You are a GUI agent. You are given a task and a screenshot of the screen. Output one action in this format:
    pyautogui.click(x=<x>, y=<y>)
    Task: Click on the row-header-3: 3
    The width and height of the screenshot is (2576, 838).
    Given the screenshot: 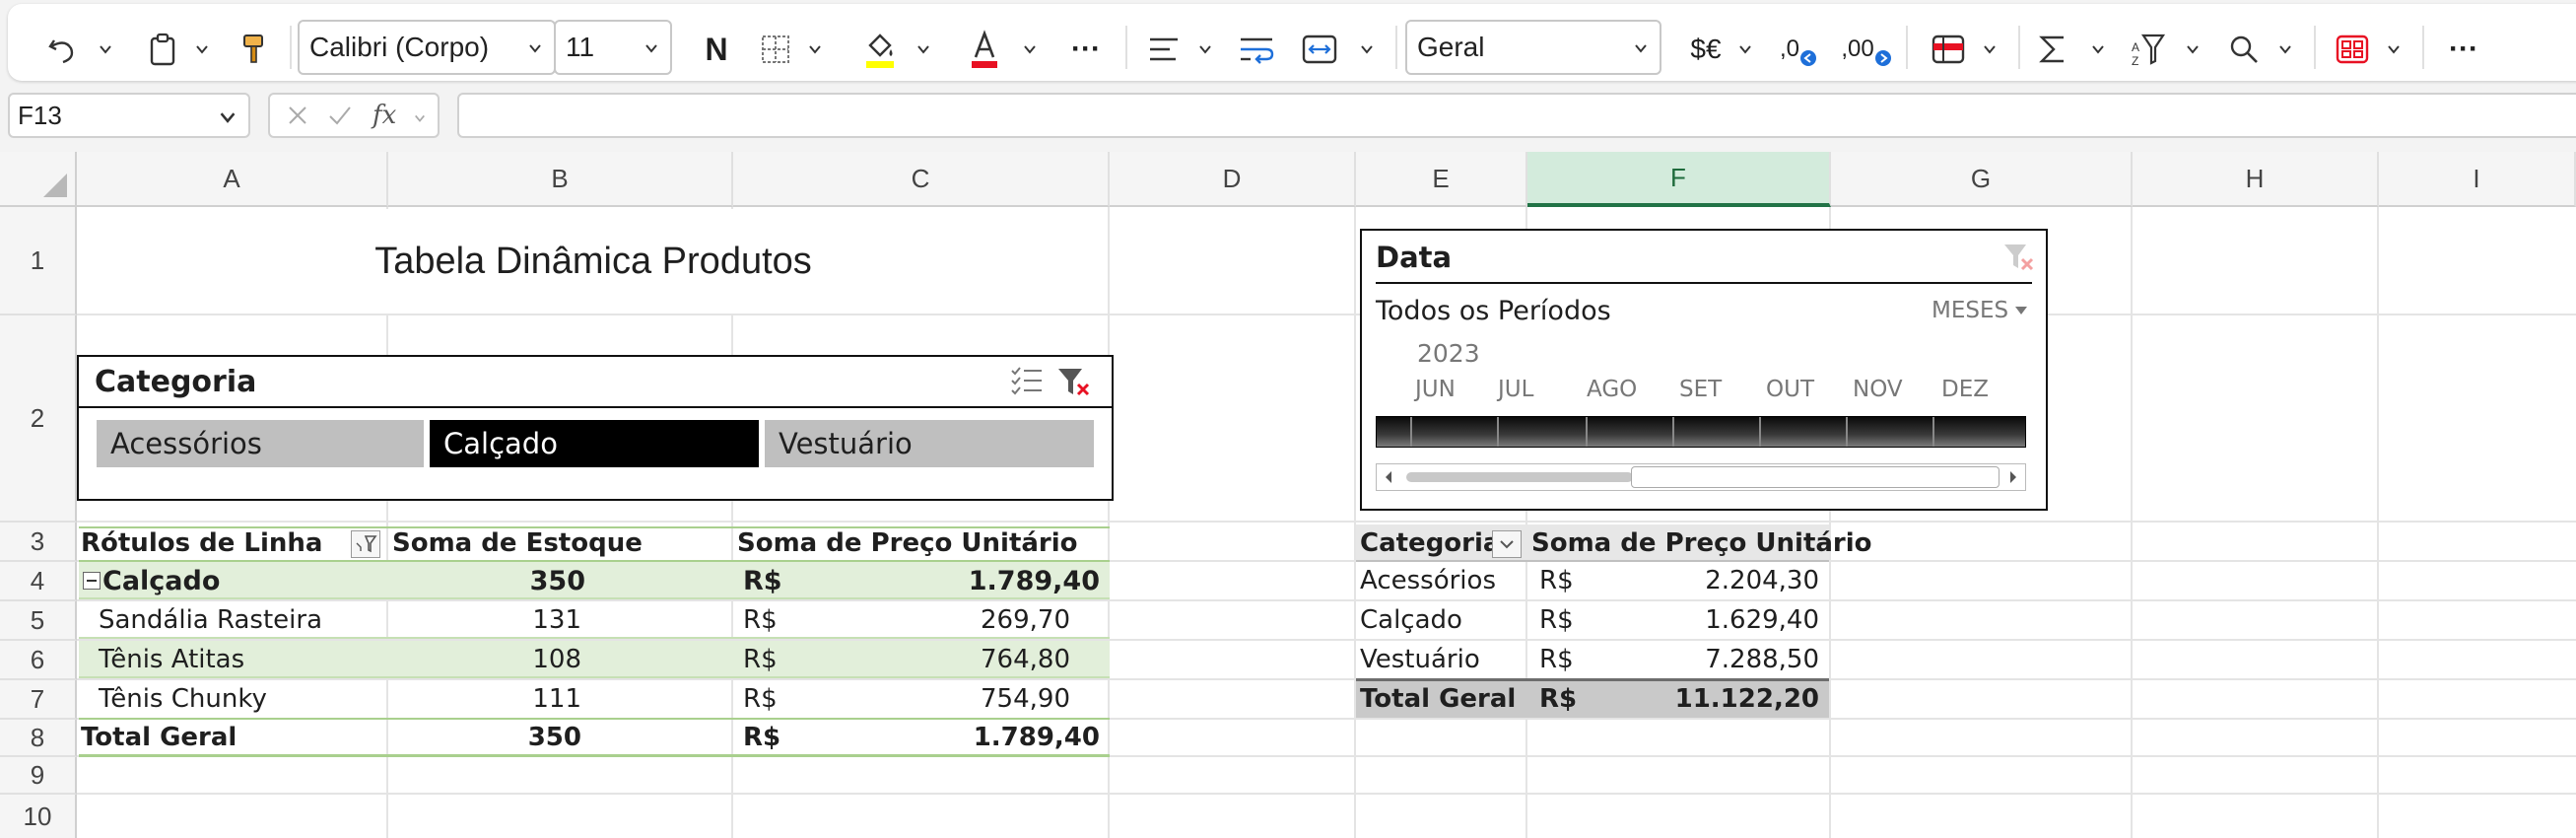 What is the action you would take?
    pyautogui.click(x=38, y=542)
    